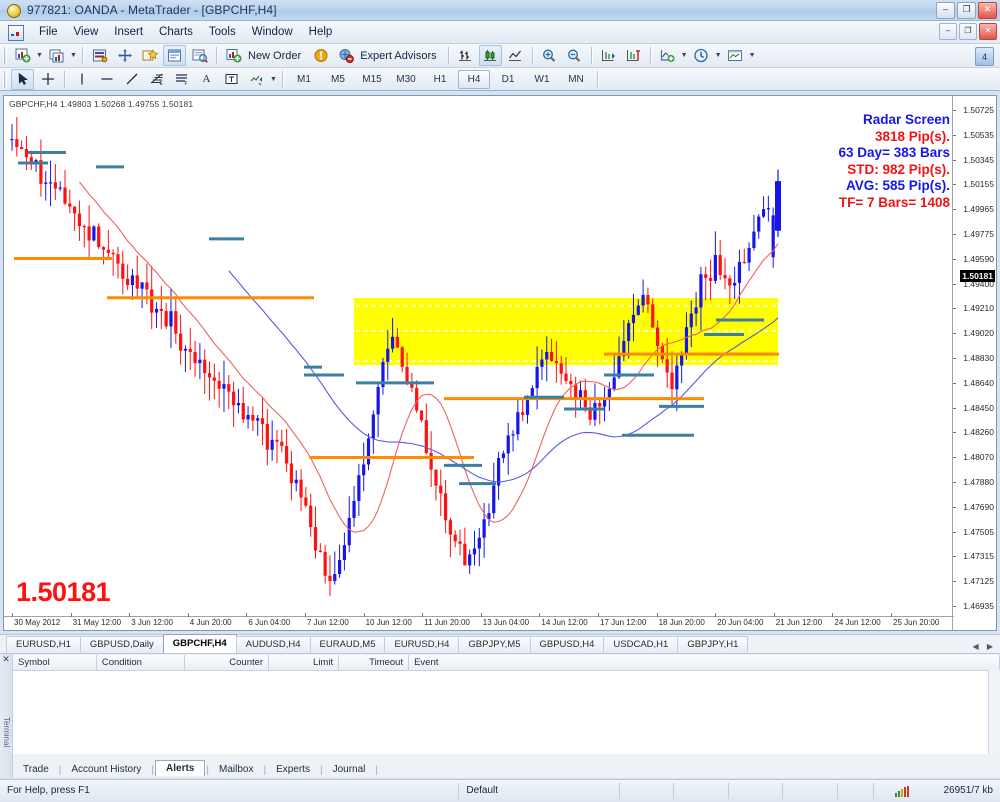  Describe the element at coordinates (231, 79) in the screenshot. I see `text-label-icon` at that location.